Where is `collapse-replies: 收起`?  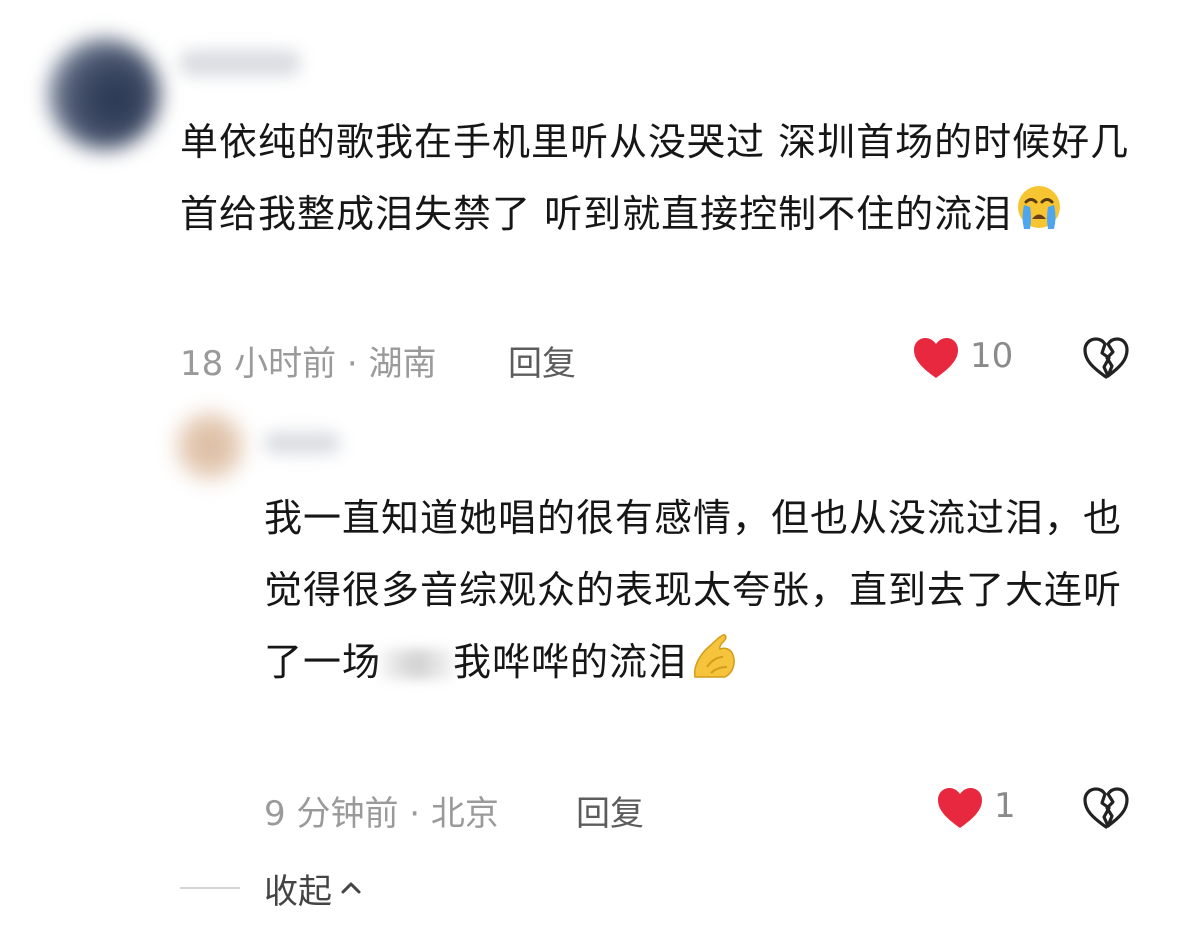 collapse-replies: 收起 is located at coordinates (271, 888).